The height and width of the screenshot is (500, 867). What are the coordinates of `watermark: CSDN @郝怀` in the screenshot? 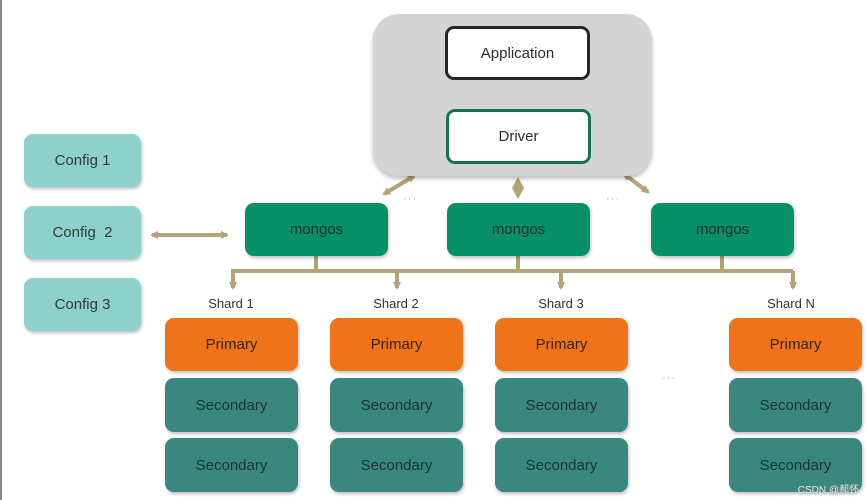 It's located at (828, 490).